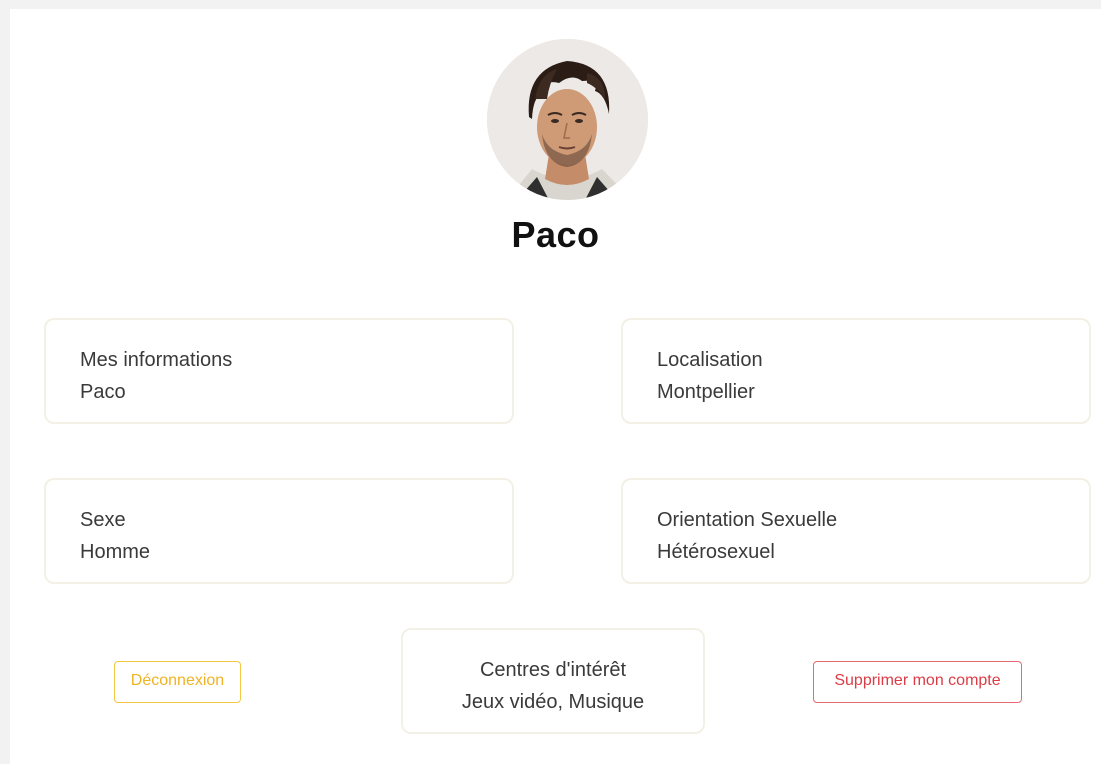  I want to click on profile-name: Paco, so click(555, 234).